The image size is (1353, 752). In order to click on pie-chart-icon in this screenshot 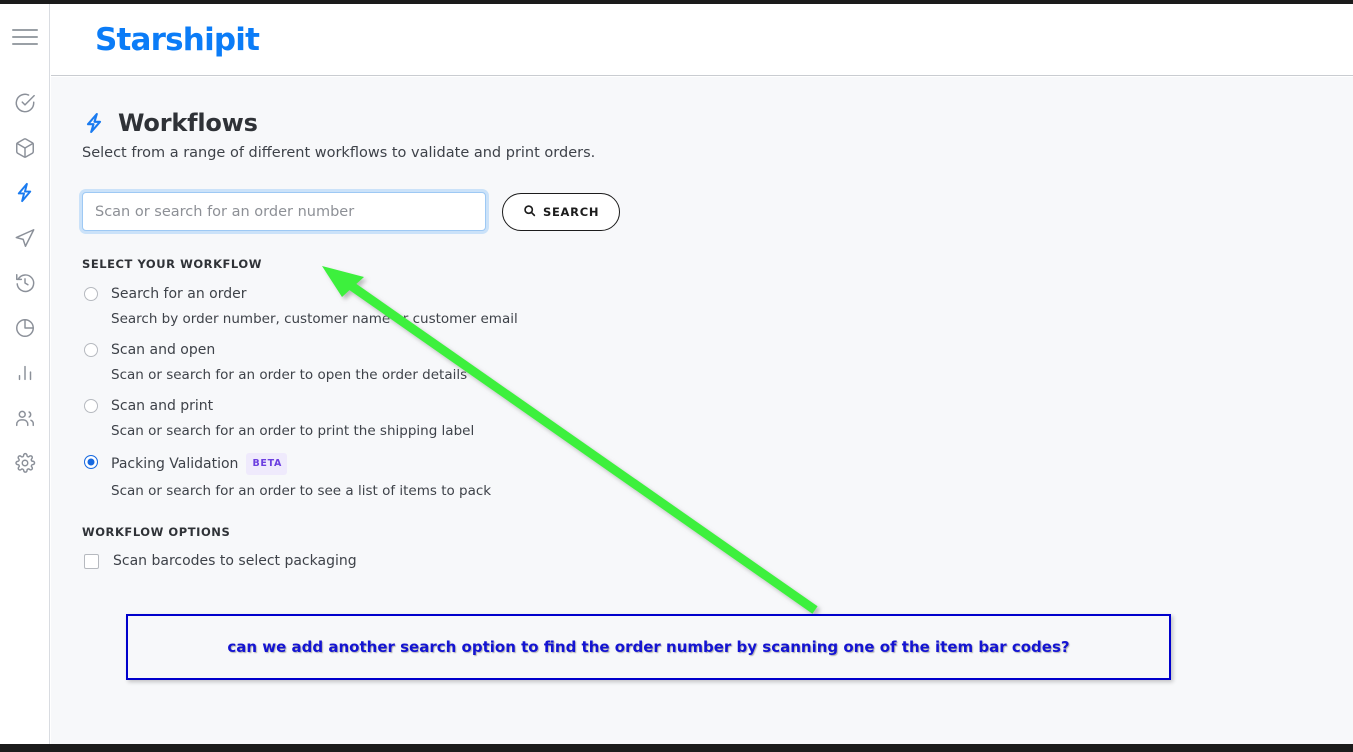, I will do `click(25, 328)`.